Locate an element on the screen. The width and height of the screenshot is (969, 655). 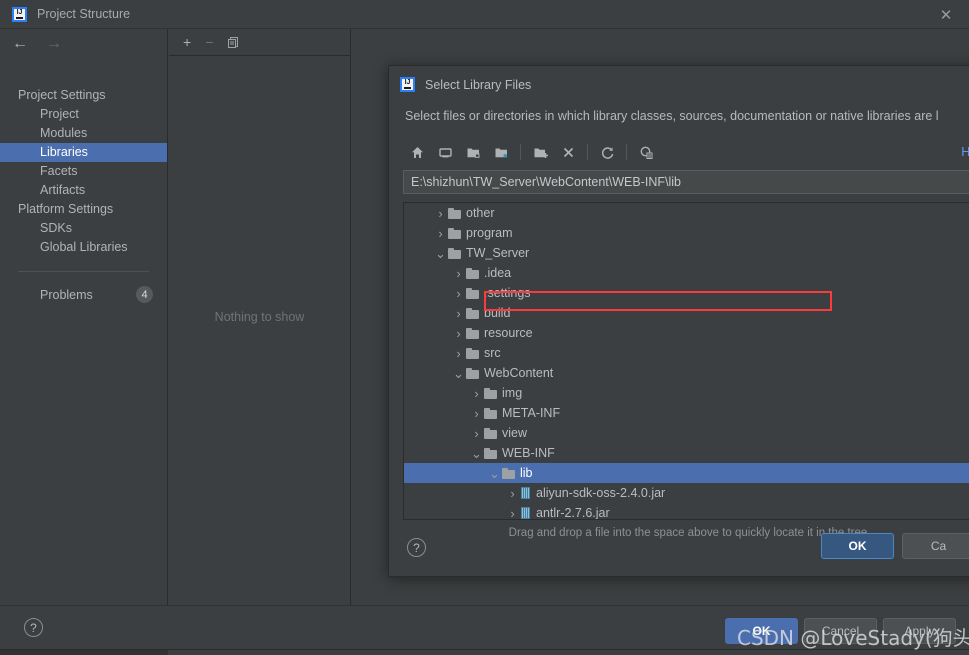
sidebar-item-problems: Problems 4 is located at coordinates (83, 294).